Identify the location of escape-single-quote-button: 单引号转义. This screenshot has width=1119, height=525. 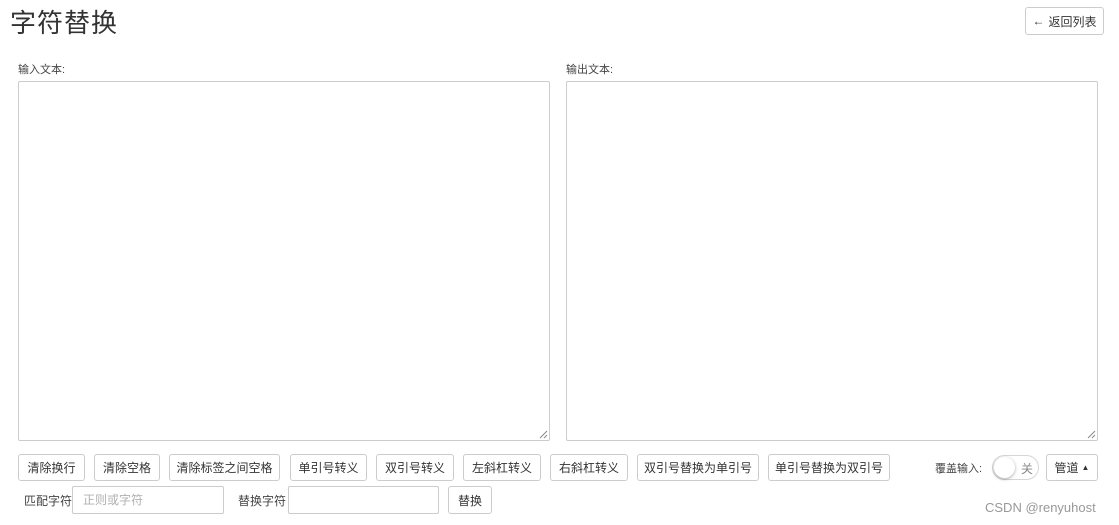
(328, 467).